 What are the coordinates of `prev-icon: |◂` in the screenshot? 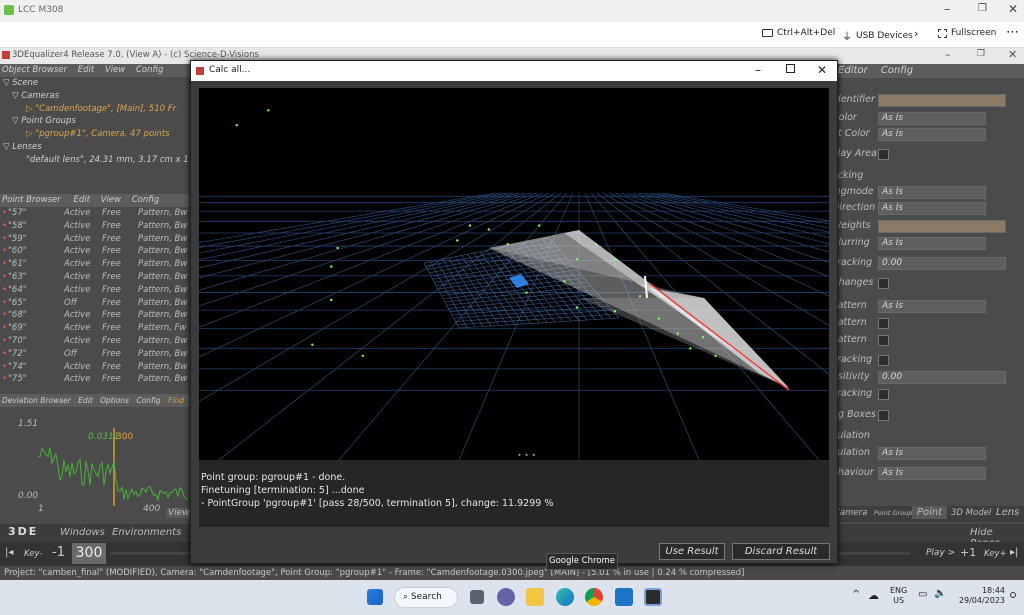 It's located at (9, 552).